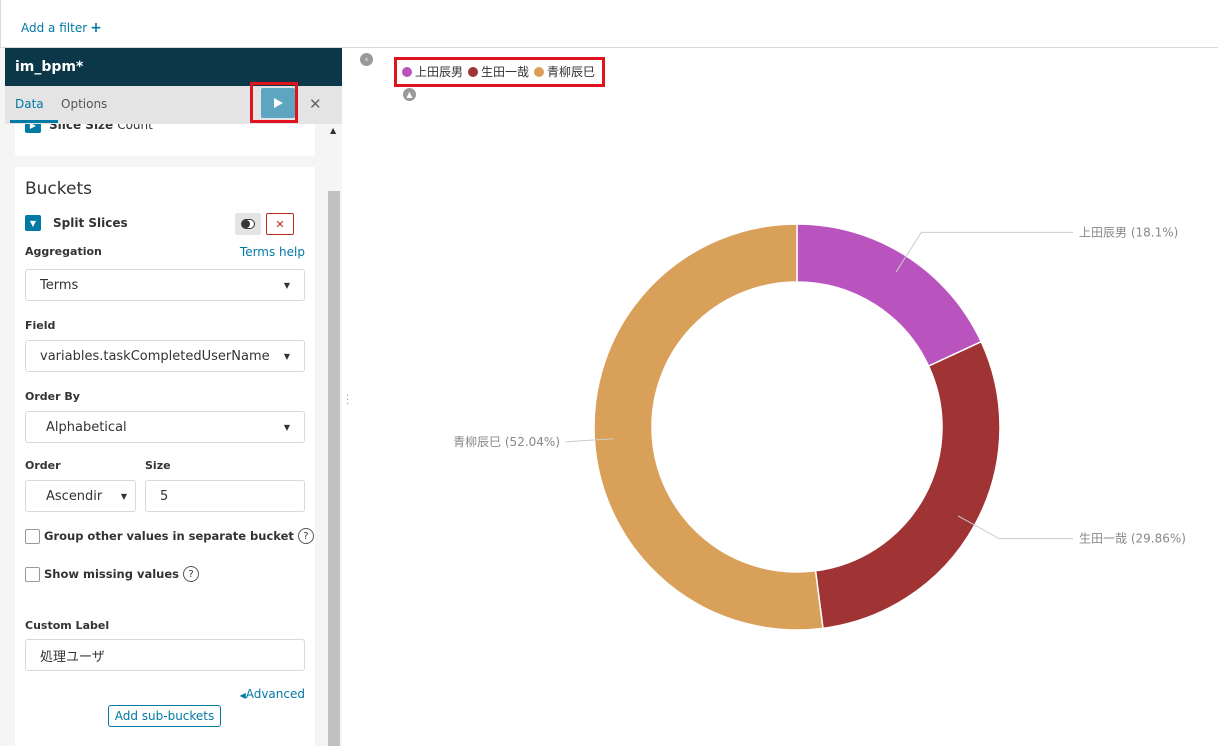 The height and width of the screenshot is (746, 1218). I want to click on add-filter-link: Add a filter +, so click(61, 28).